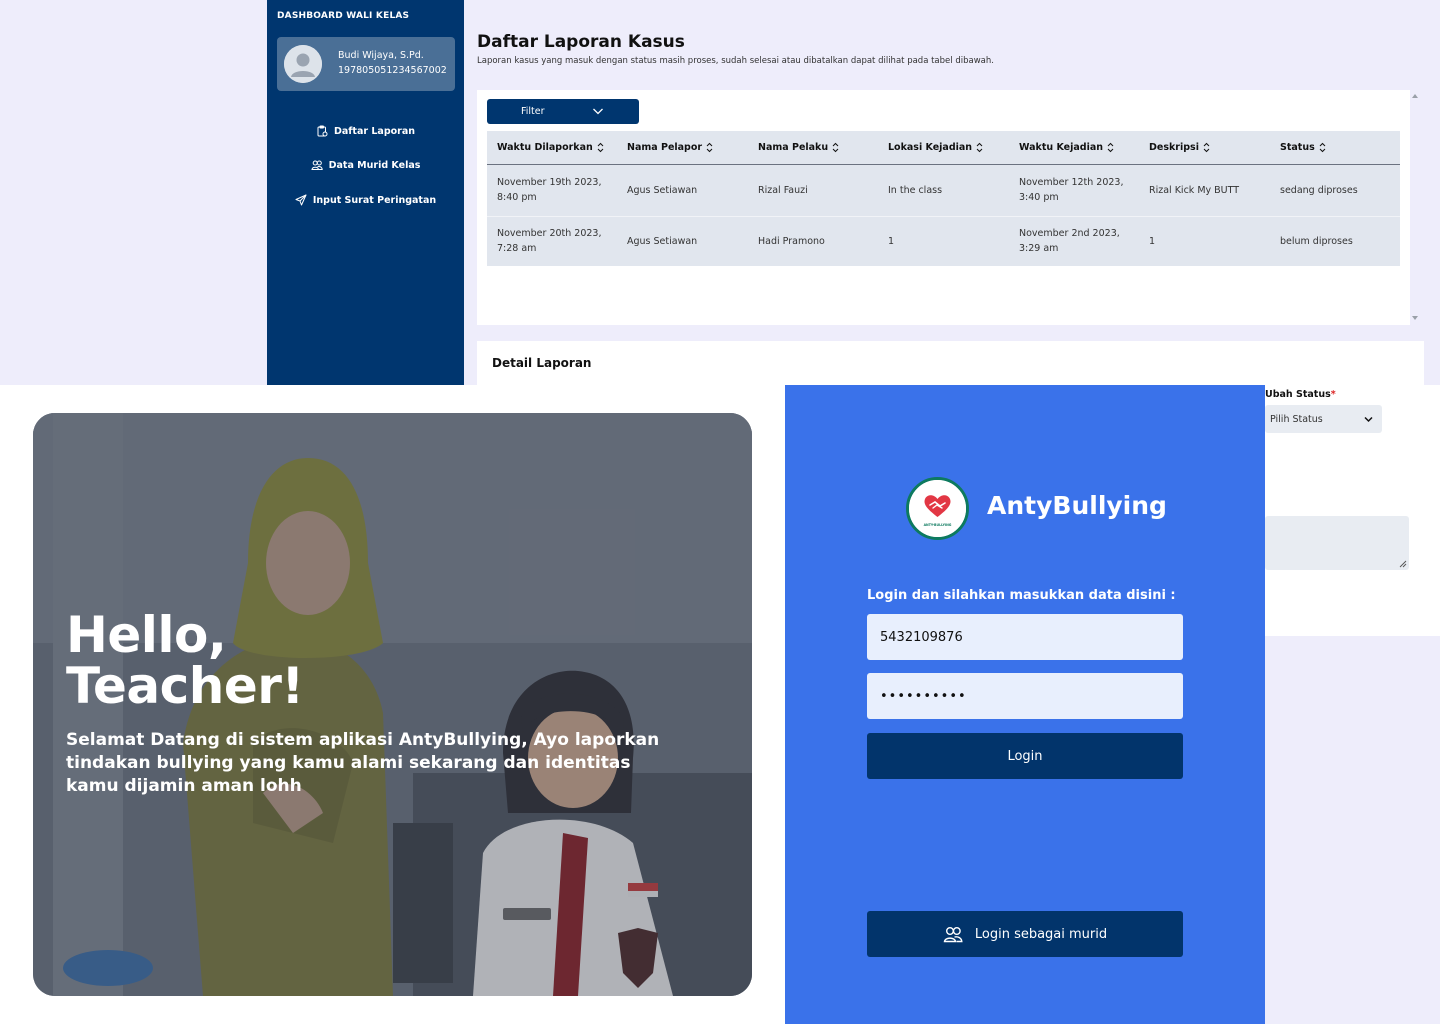  What do you see at coordinates (1319, 190) in the screenshot?
I see `cell-status: sedang diproses` at bounding box center [1319, 190].